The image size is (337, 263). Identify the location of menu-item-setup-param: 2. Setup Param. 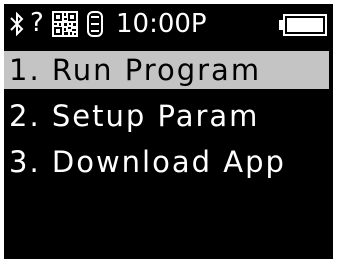
(168, 116).